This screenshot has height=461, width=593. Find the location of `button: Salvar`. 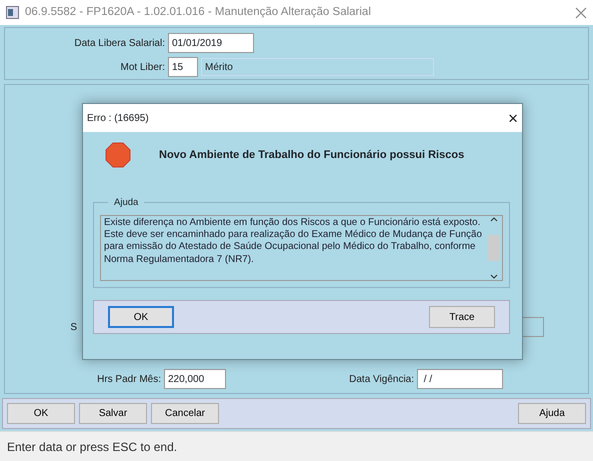

button: Salvar is located at coordinates (113, 413).